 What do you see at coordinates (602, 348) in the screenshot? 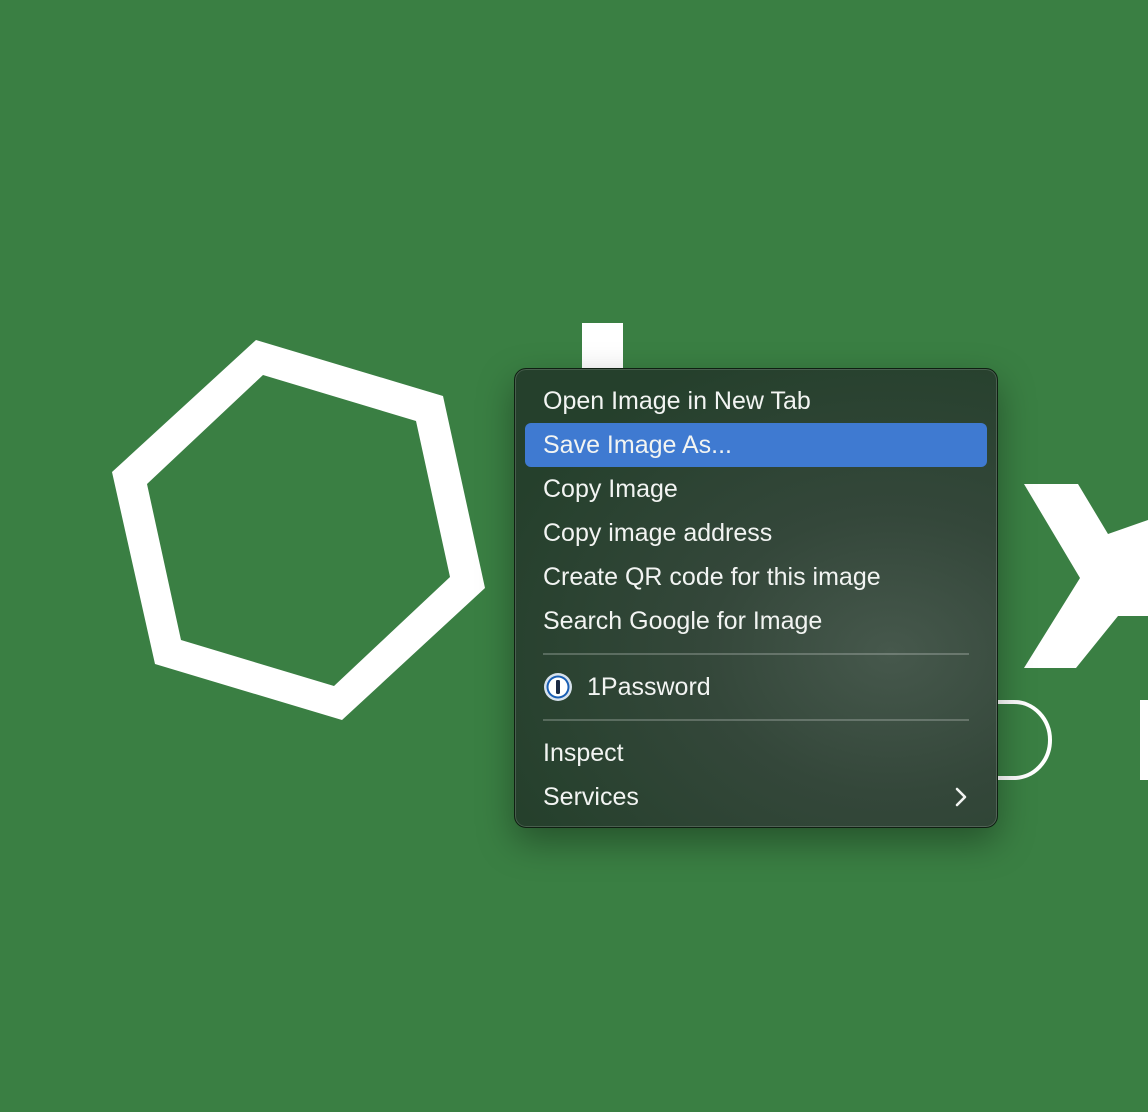
I see `letter-fragment` at bounding box center [602, 348].